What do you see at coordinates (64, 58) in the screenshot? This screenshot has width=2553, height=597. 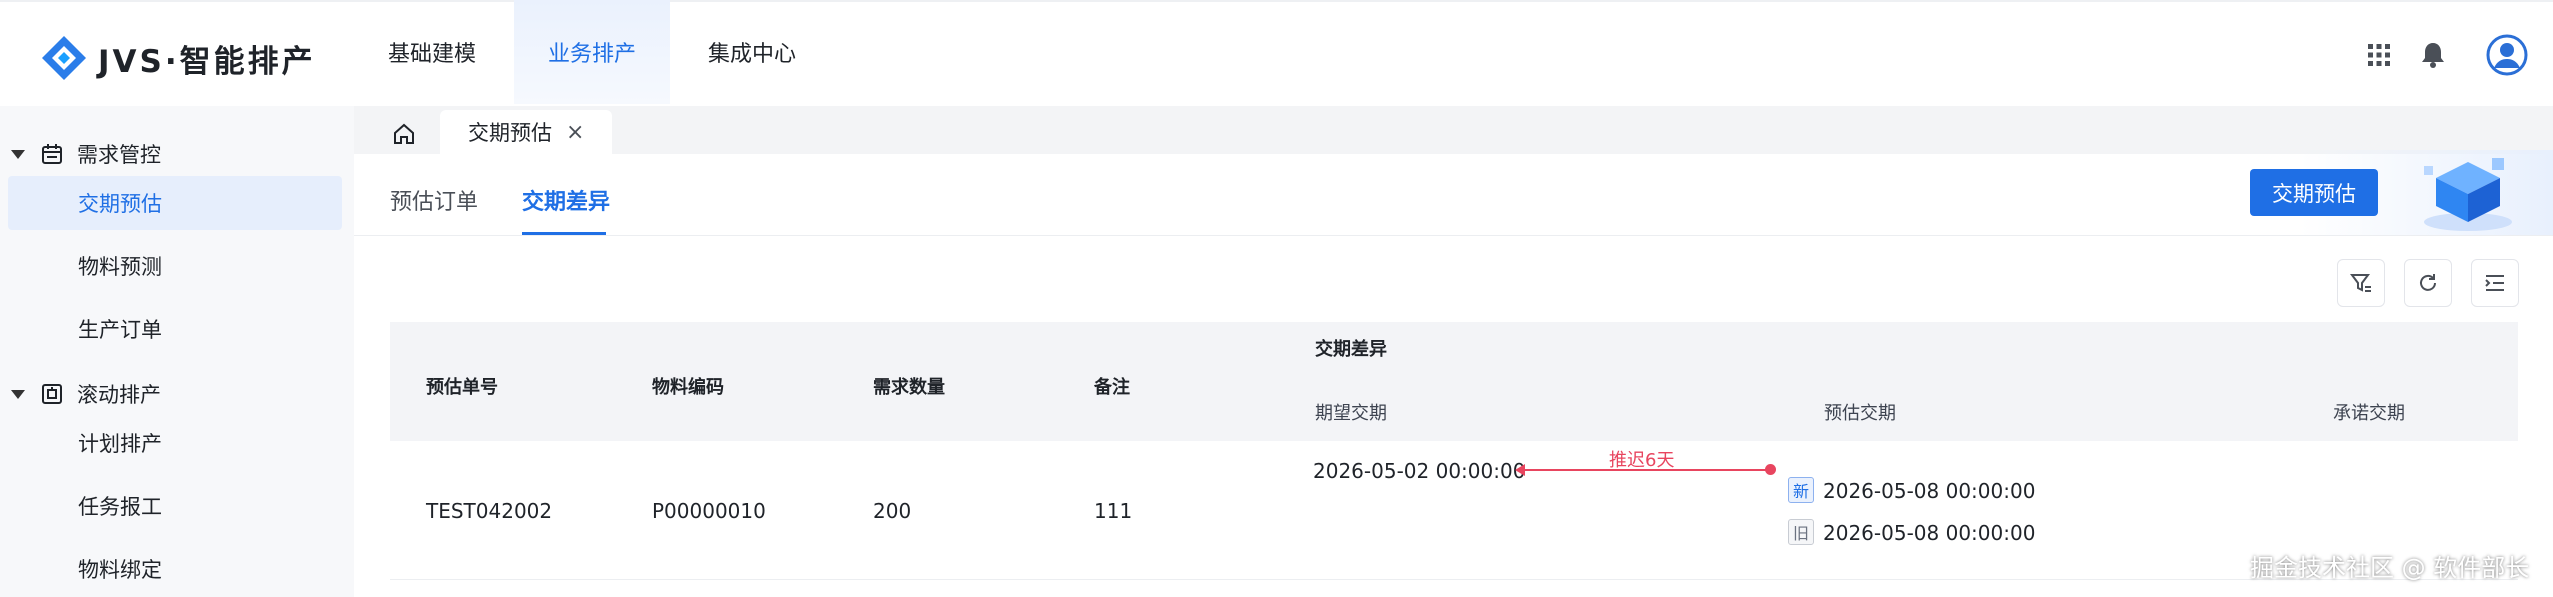 I see `logo-icon` at bounding box center [64, 58].